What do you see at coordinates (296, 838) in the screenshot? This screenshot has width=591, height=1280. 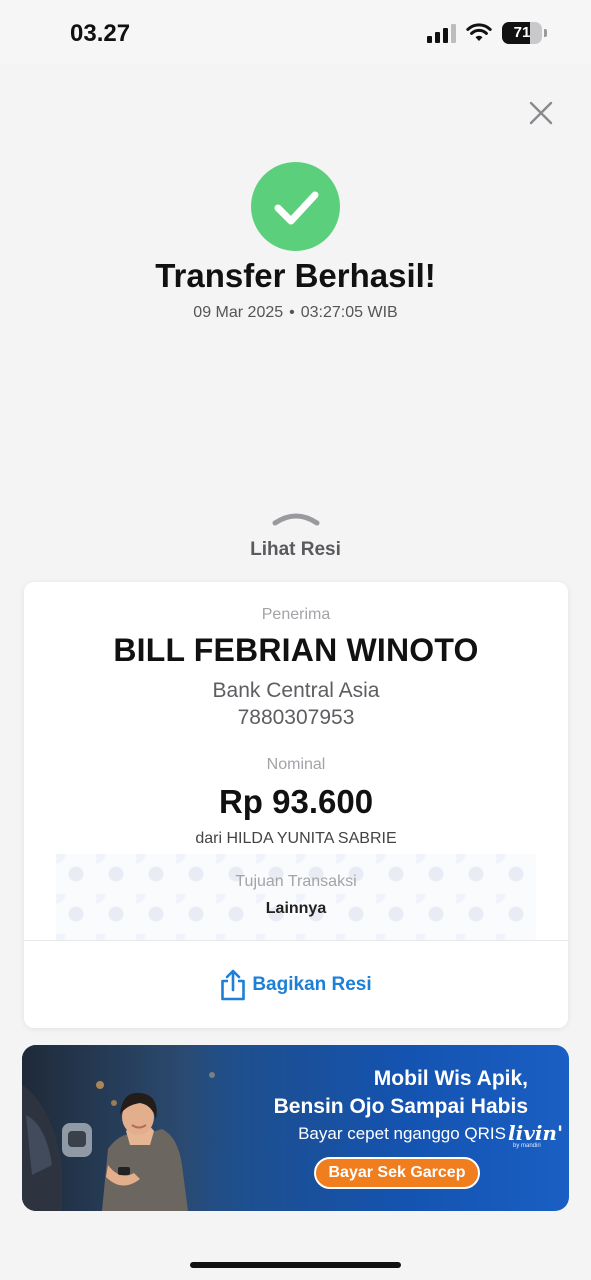 I see `sender-name: dari HILDA YUNITA SABRIE` at bounding box center [296, 838].